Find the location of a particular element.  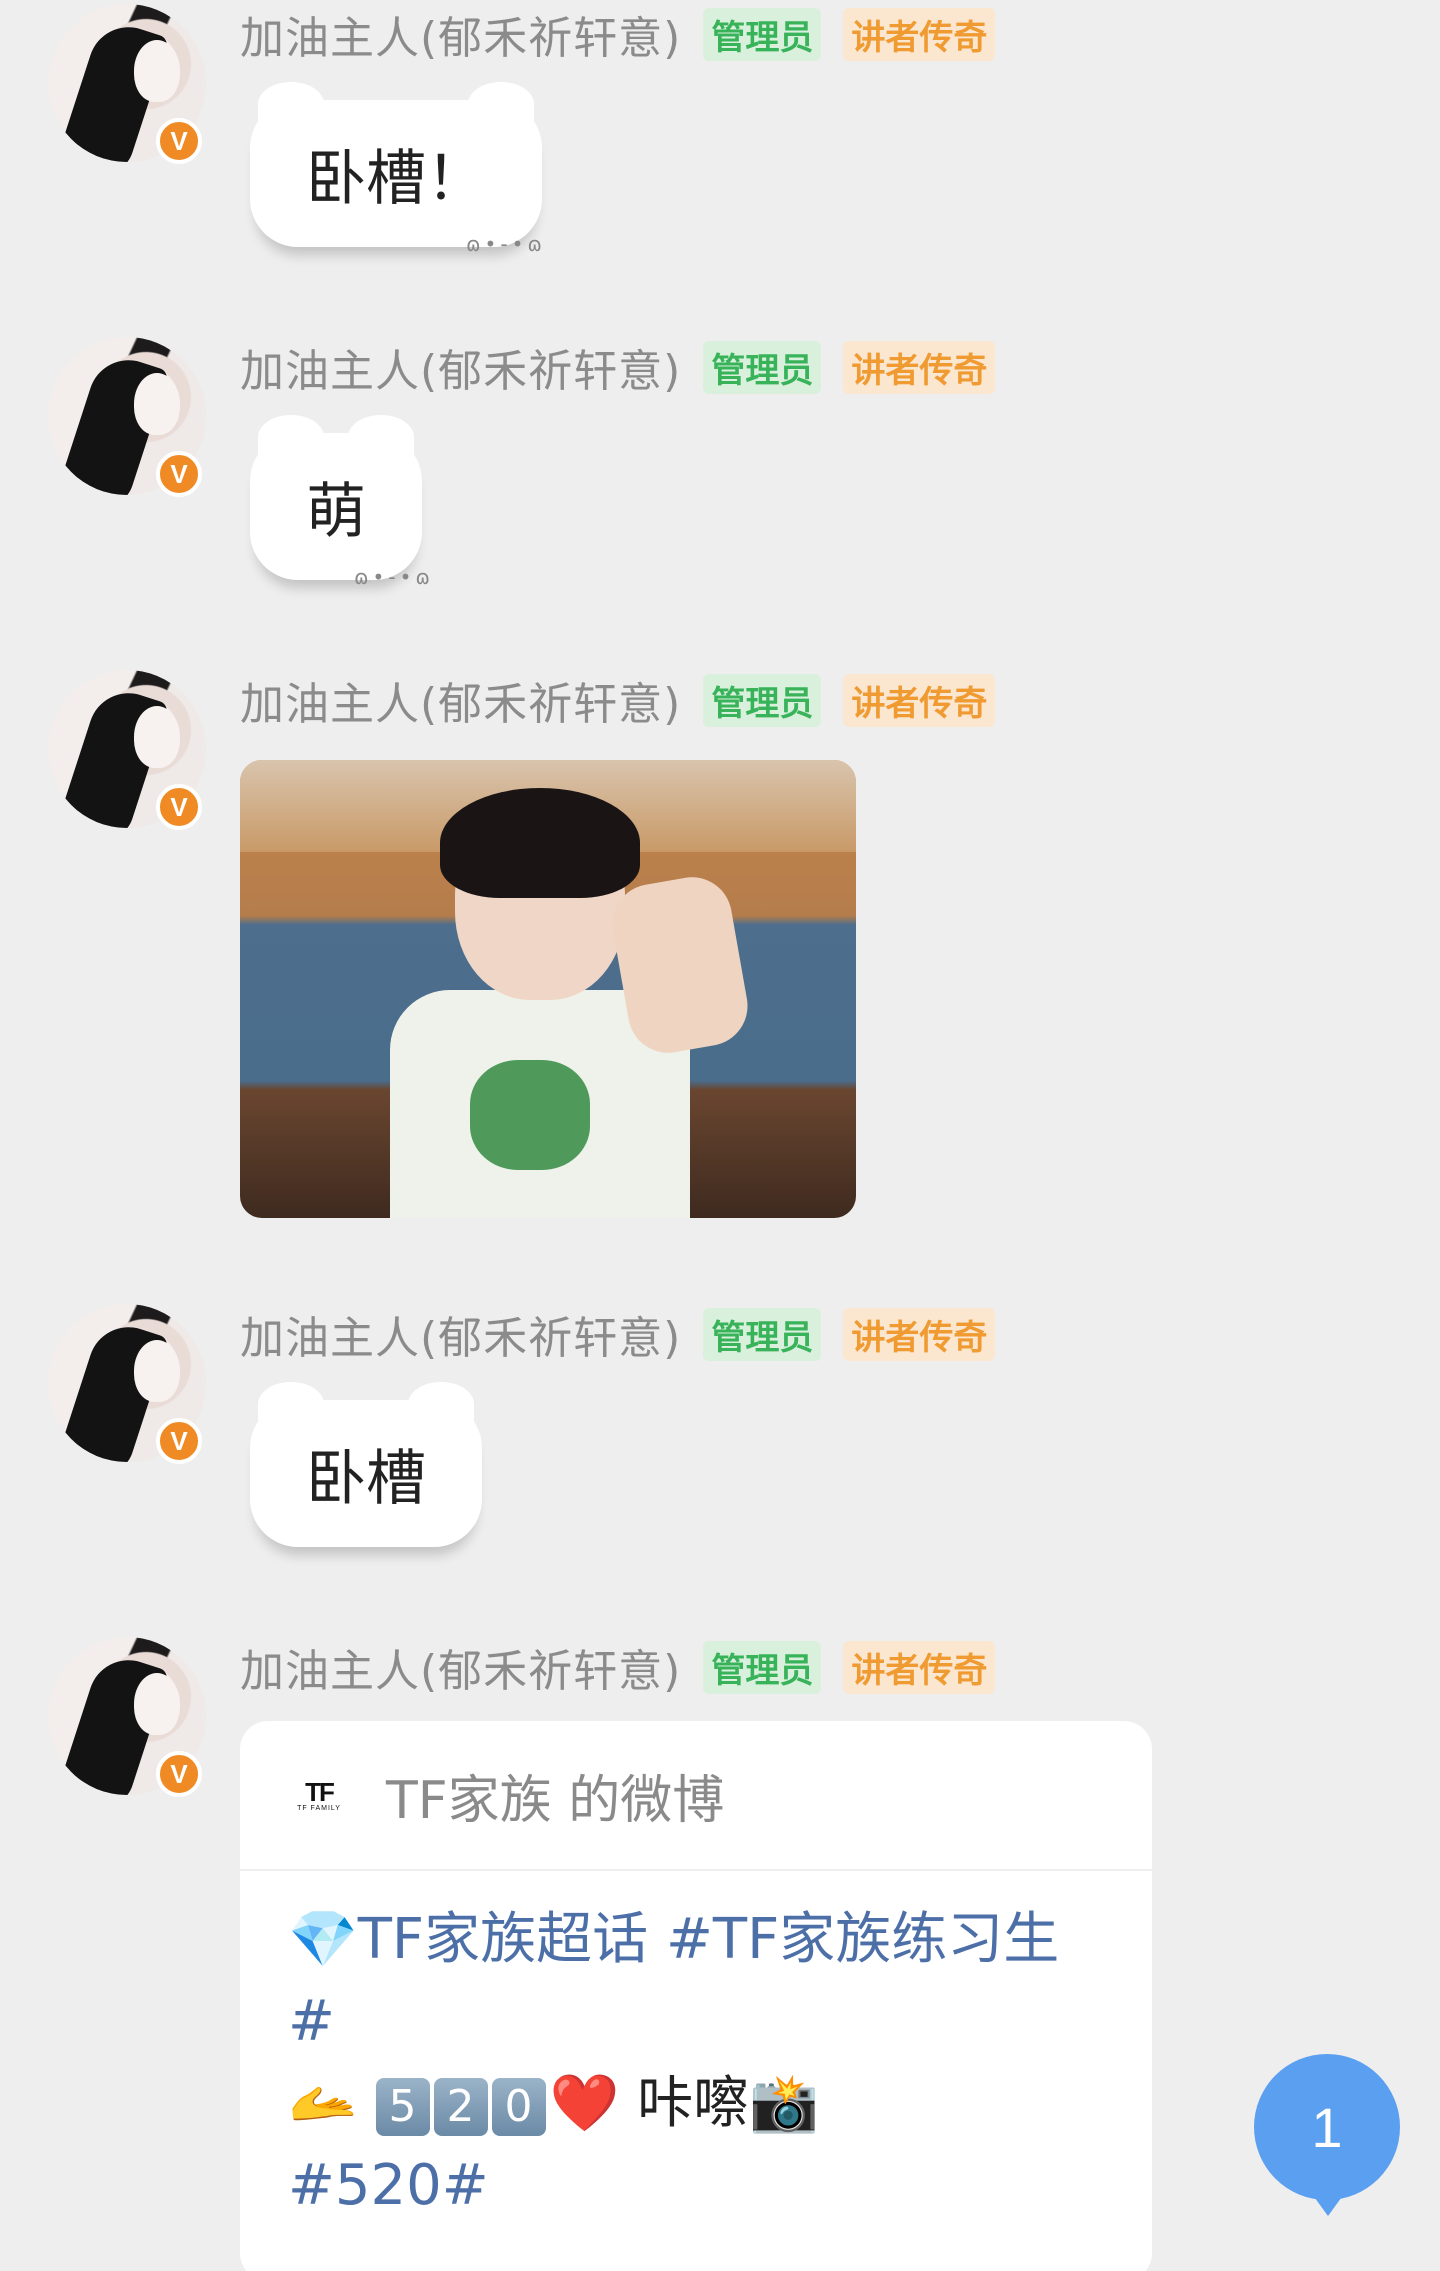

tf-family-logo: TF TF FAMILY is located at coordinates (319, 1794).